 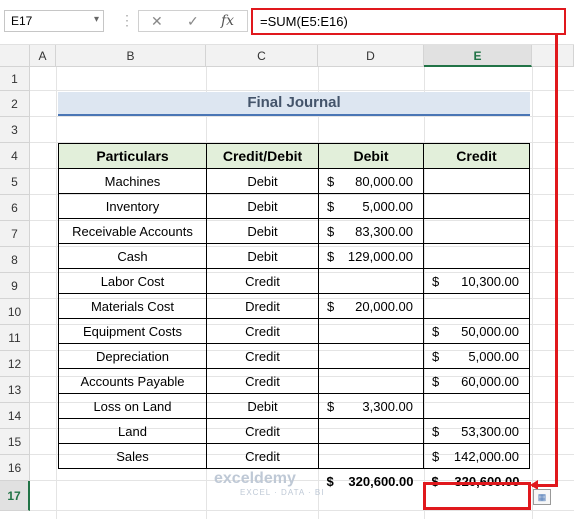 I want to click on amount-value: 80,000.00, so click(x=384, y=181).